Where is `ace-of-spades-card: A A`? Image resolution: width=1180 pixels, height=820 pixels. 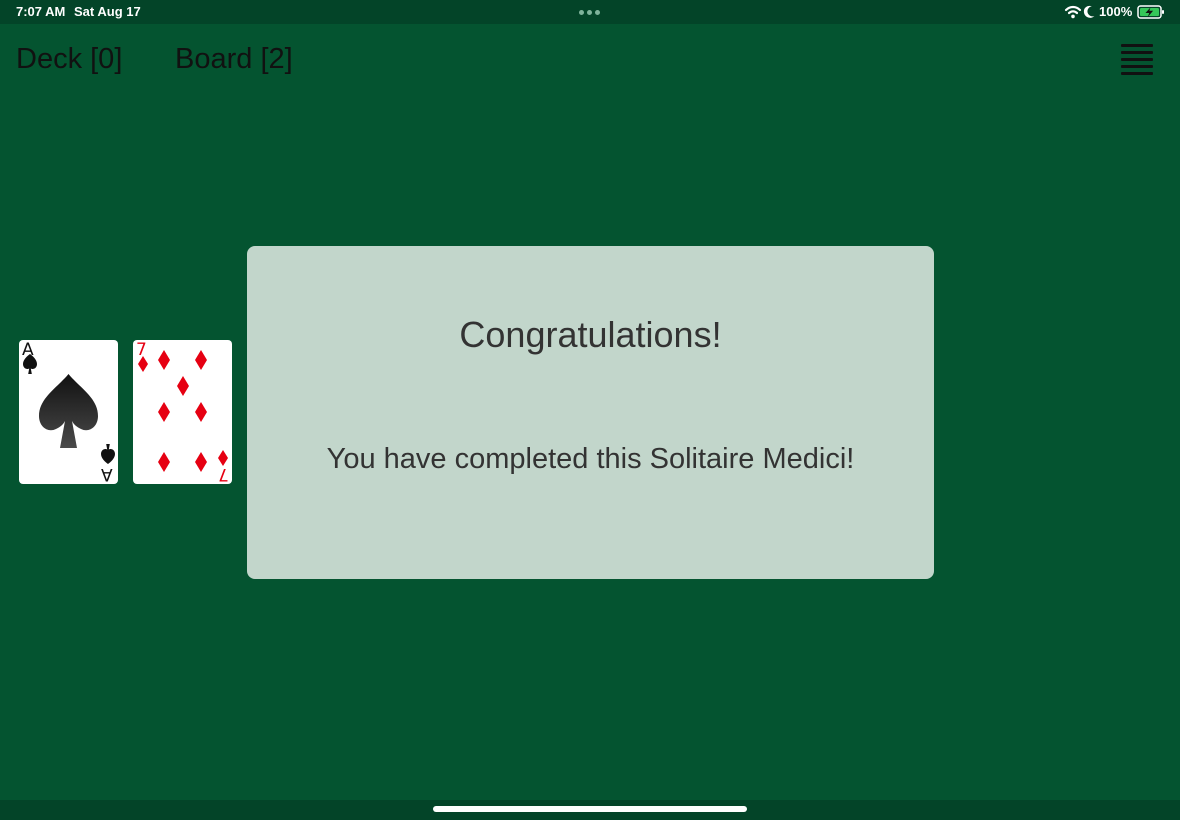
ace-of-spades-card: A A is located at coordinates (68, 412).